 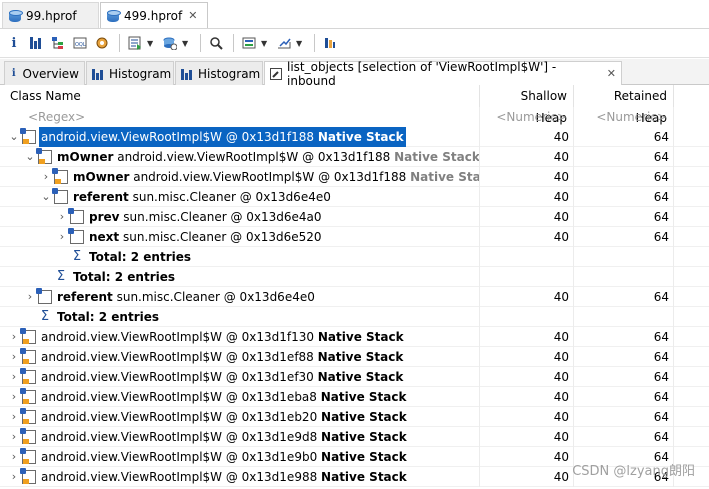 What do you see at coordinates (249, 43) in the screenshot?
I see `calculate-heap-icon` at bounding box center [249, 43].